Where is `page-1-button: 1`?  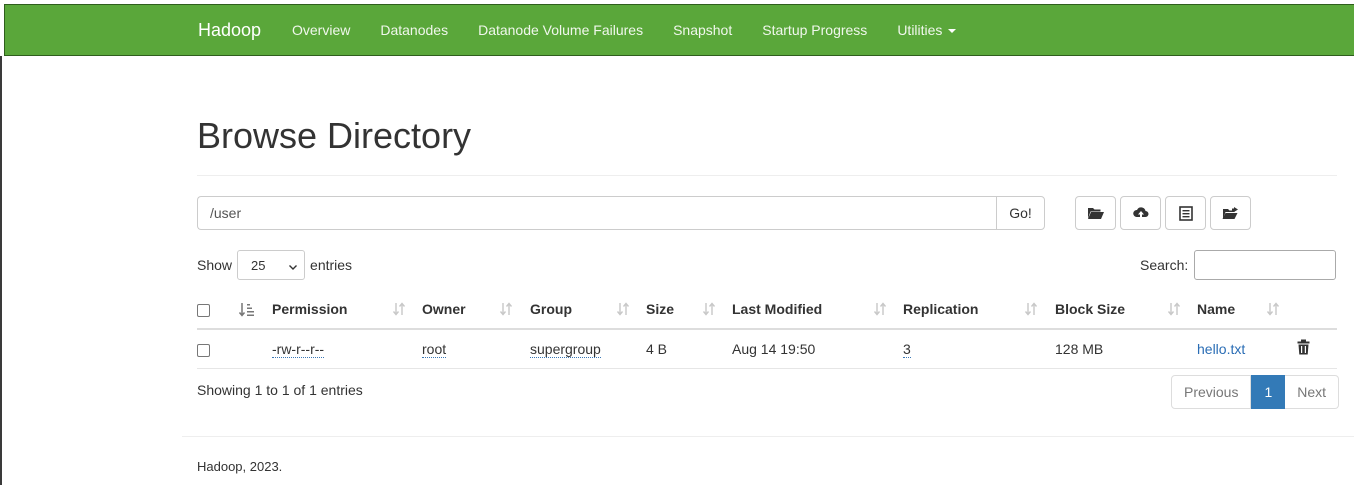
page-1-button: 1 is located at coordinates (1268, 392).